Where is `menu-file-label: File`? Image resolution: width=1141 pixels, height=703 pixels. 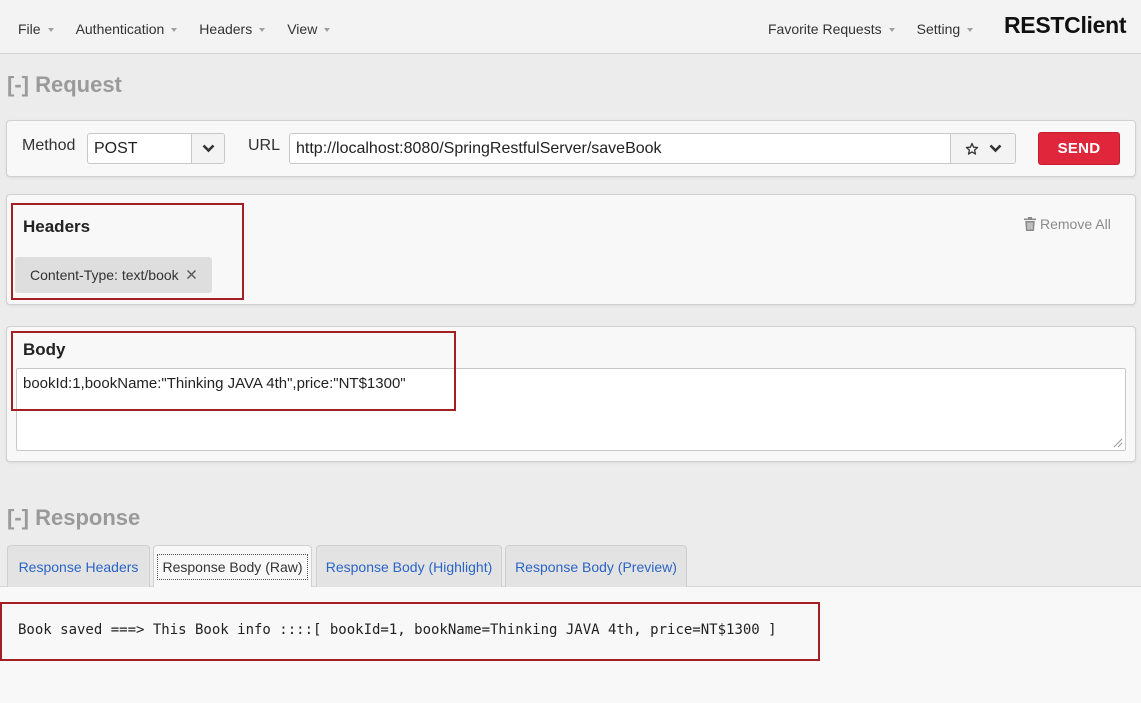 menu-file-label: File is located at coordinates (29, 29).